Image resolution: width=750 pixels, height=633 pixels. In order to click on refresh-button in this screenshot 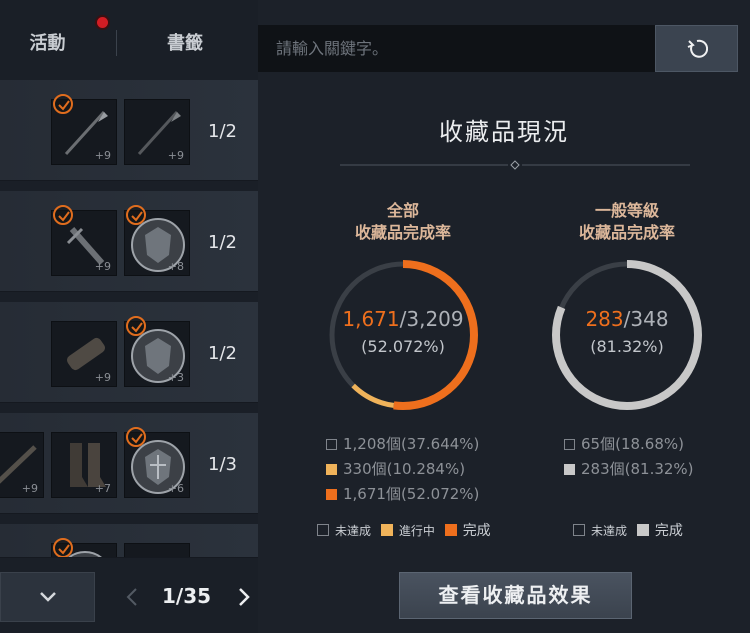, I will do `click(696, 48)`.